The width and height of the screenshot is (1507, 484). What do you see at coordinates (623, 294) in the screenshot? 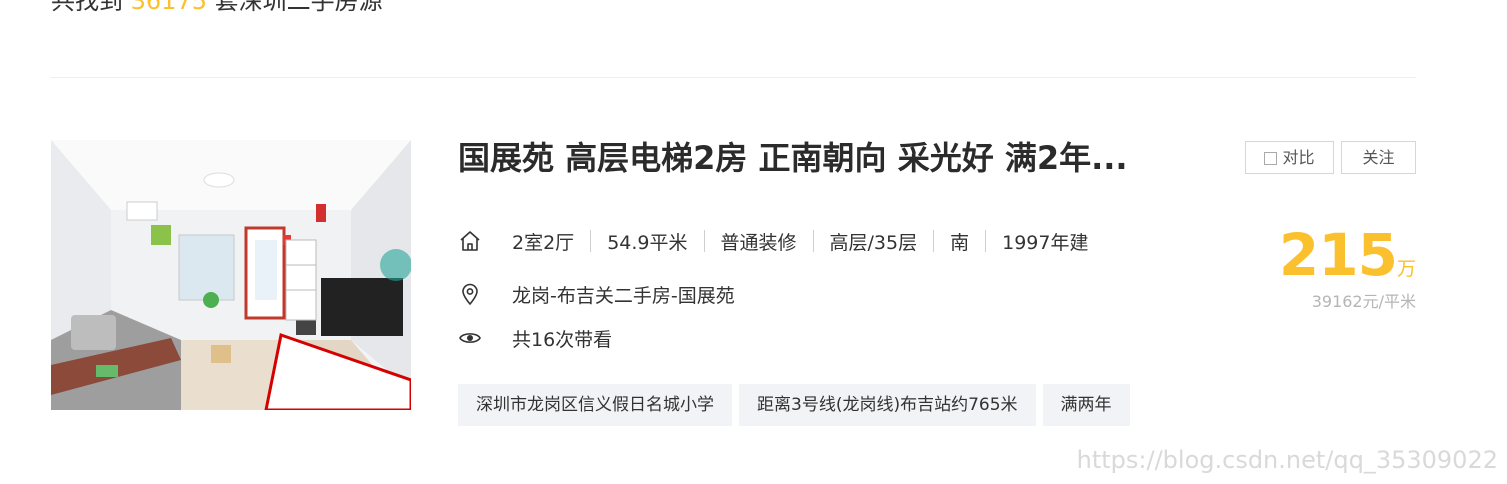
I see `location-link: 龙岗-布吉关二手房-国展苑` at bounding box center [623, 294].